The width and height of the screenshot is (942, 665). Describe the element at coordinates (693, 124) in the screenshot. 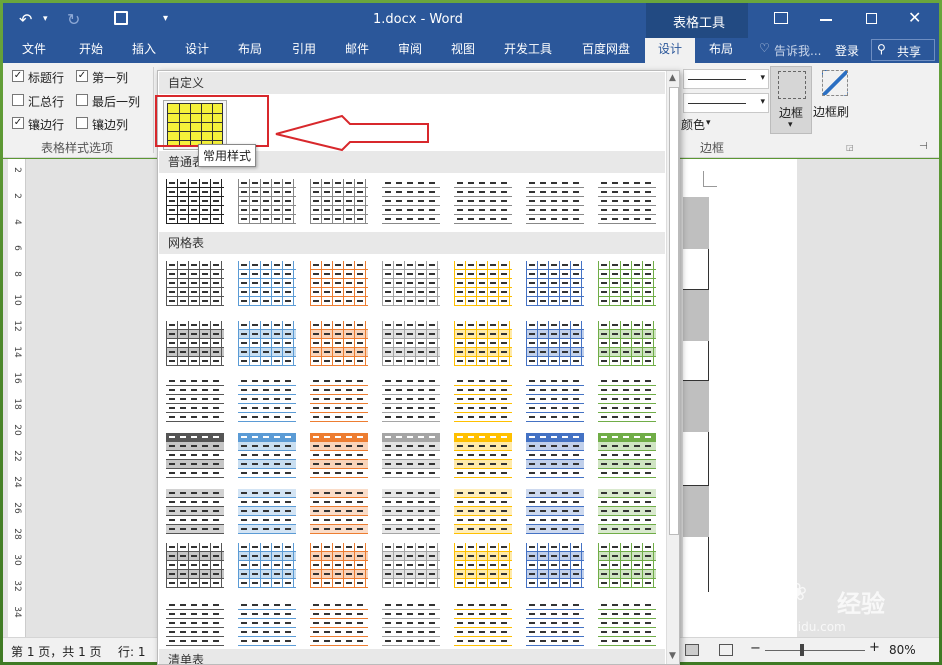

I see `pen-color-label: 颜色` at that location.